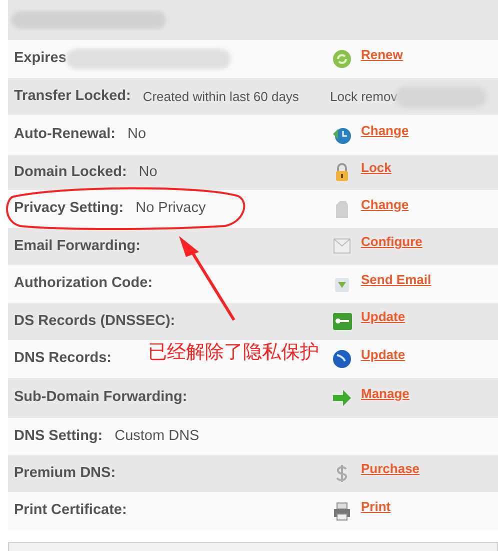 Image resolution: width=498 pixels, height=551 pixels. What do you see at coordinates (95, 321) in the screenshot?
I see `field-label: DS Records (DNSSEC):` at bounding box center [95, 321].